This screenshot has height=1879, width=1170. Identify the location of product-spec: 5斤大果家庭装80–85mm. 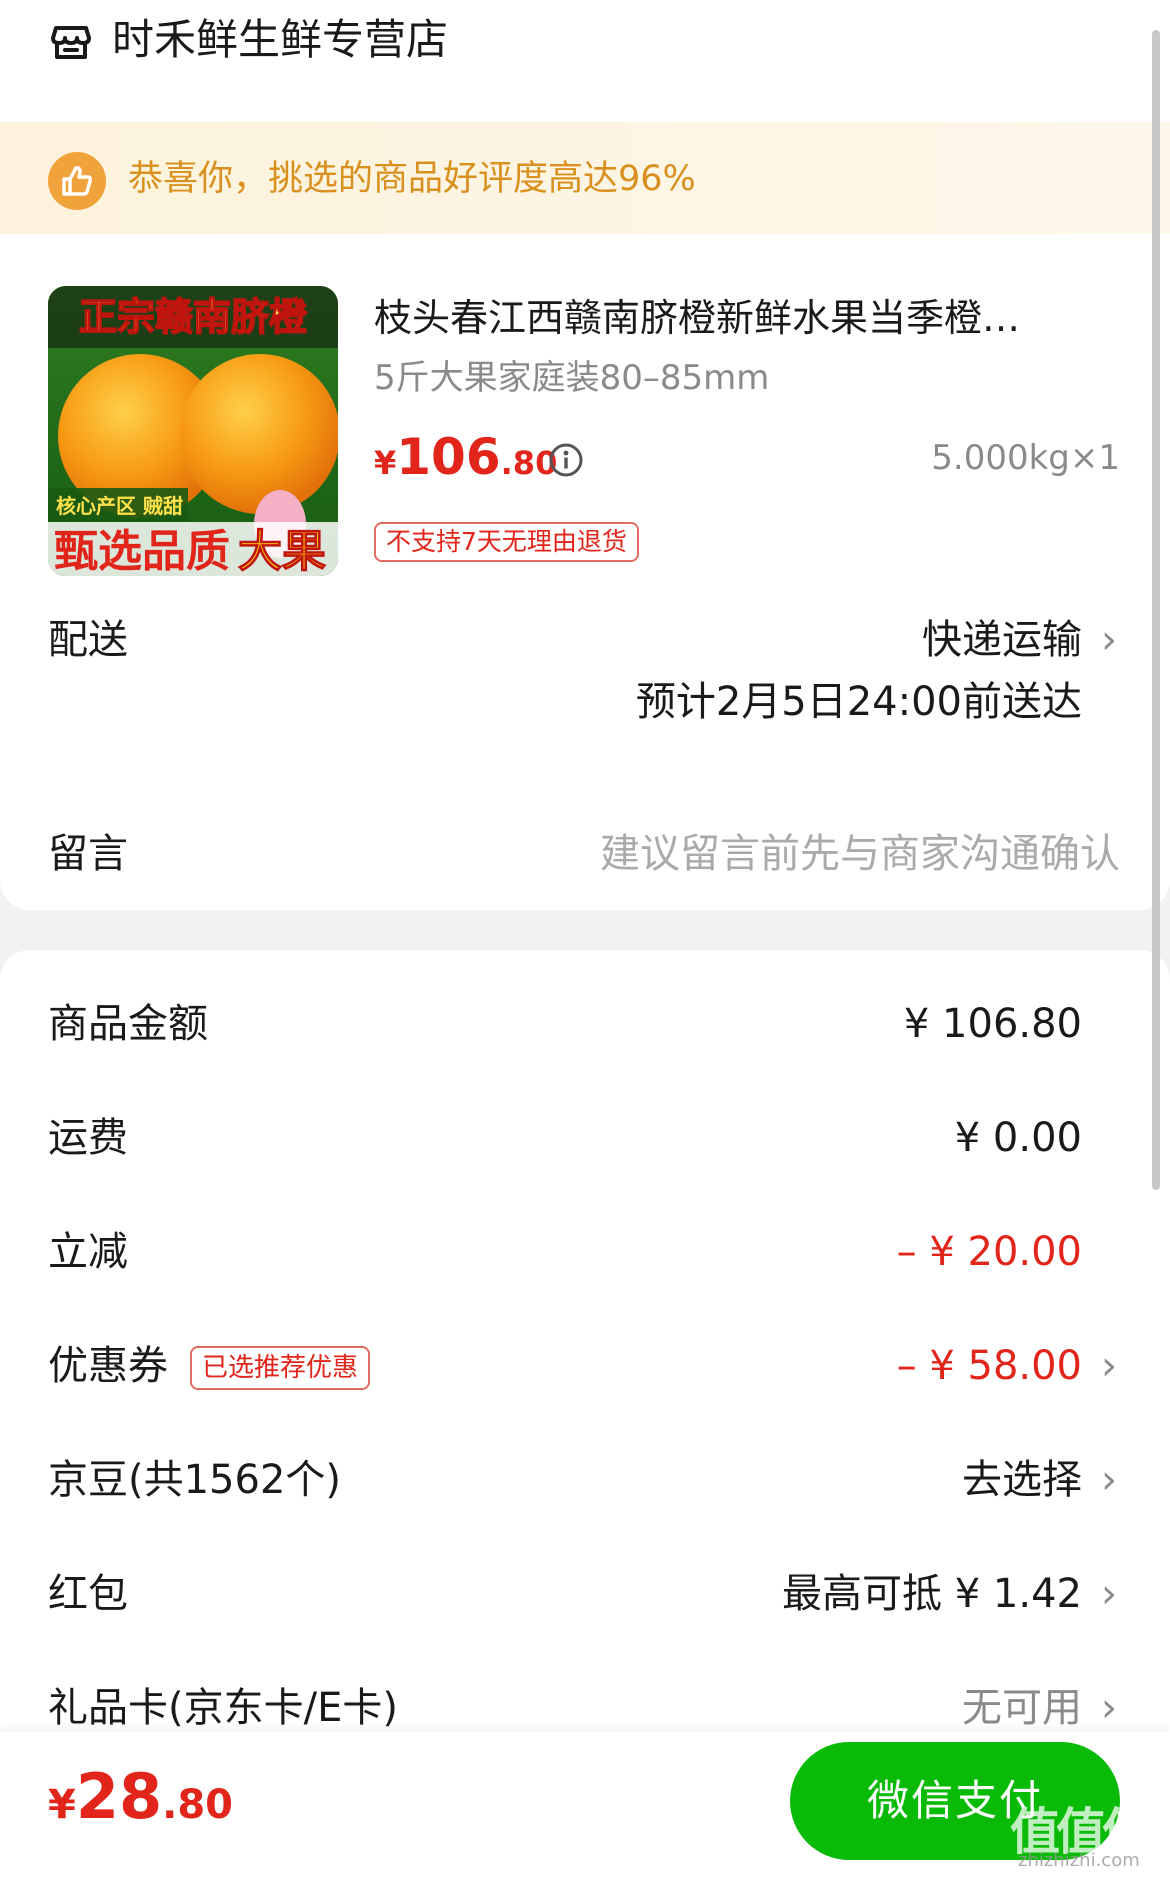
(572, 378).